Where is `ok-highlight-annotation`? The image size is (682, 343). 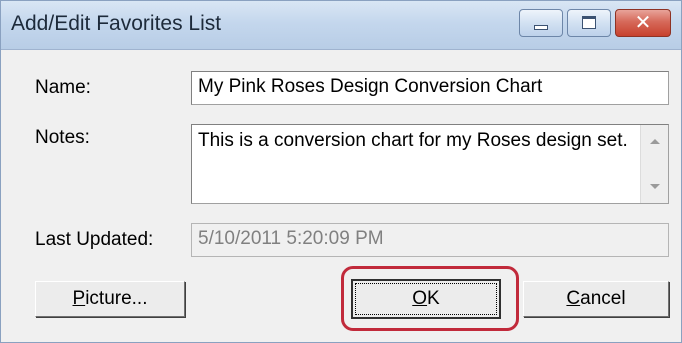
ok-highlight-annotation is located at coordinates (430, 298).